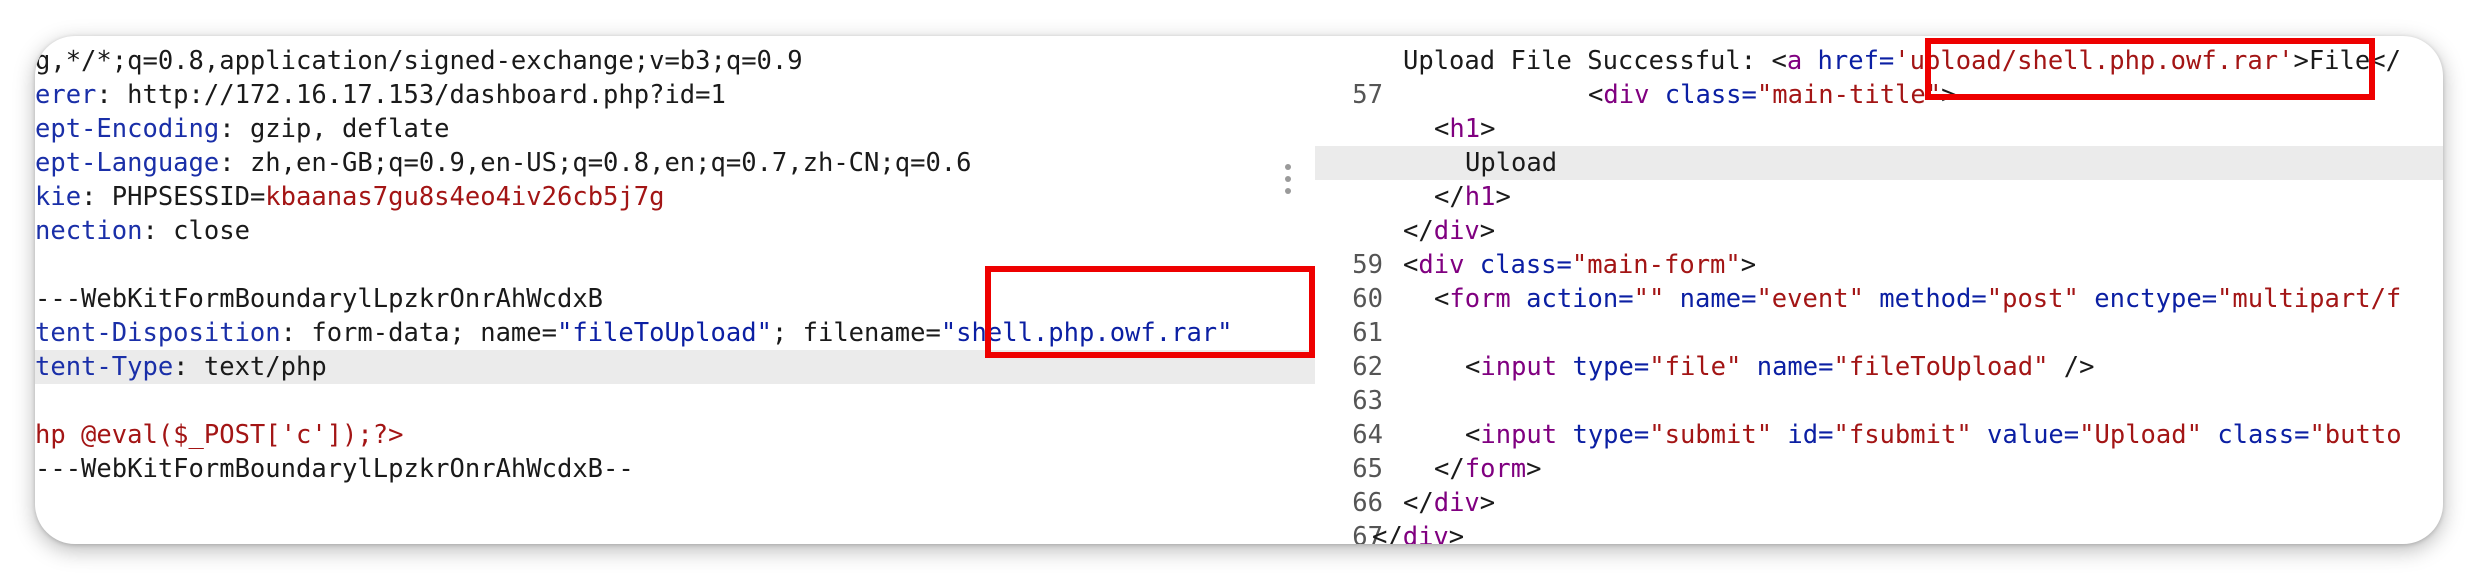 Image resolution: width=2468 pixels, height=574 pixels. Describe the element at coordinates (1879, 485) in the screenshot. I see `response-line: 66 </form>` at that location.